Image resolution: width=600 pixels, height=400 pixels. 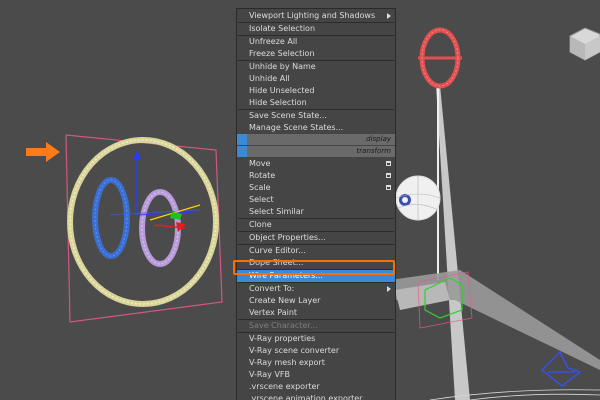 I want to click on menu-item-label: V-Ray properties, so click(x=282, y=338).